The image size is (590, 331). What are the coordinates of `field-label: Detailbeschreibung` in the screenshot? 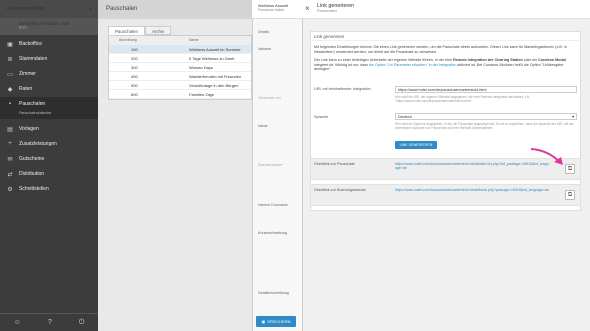 It's located at (273, 293).